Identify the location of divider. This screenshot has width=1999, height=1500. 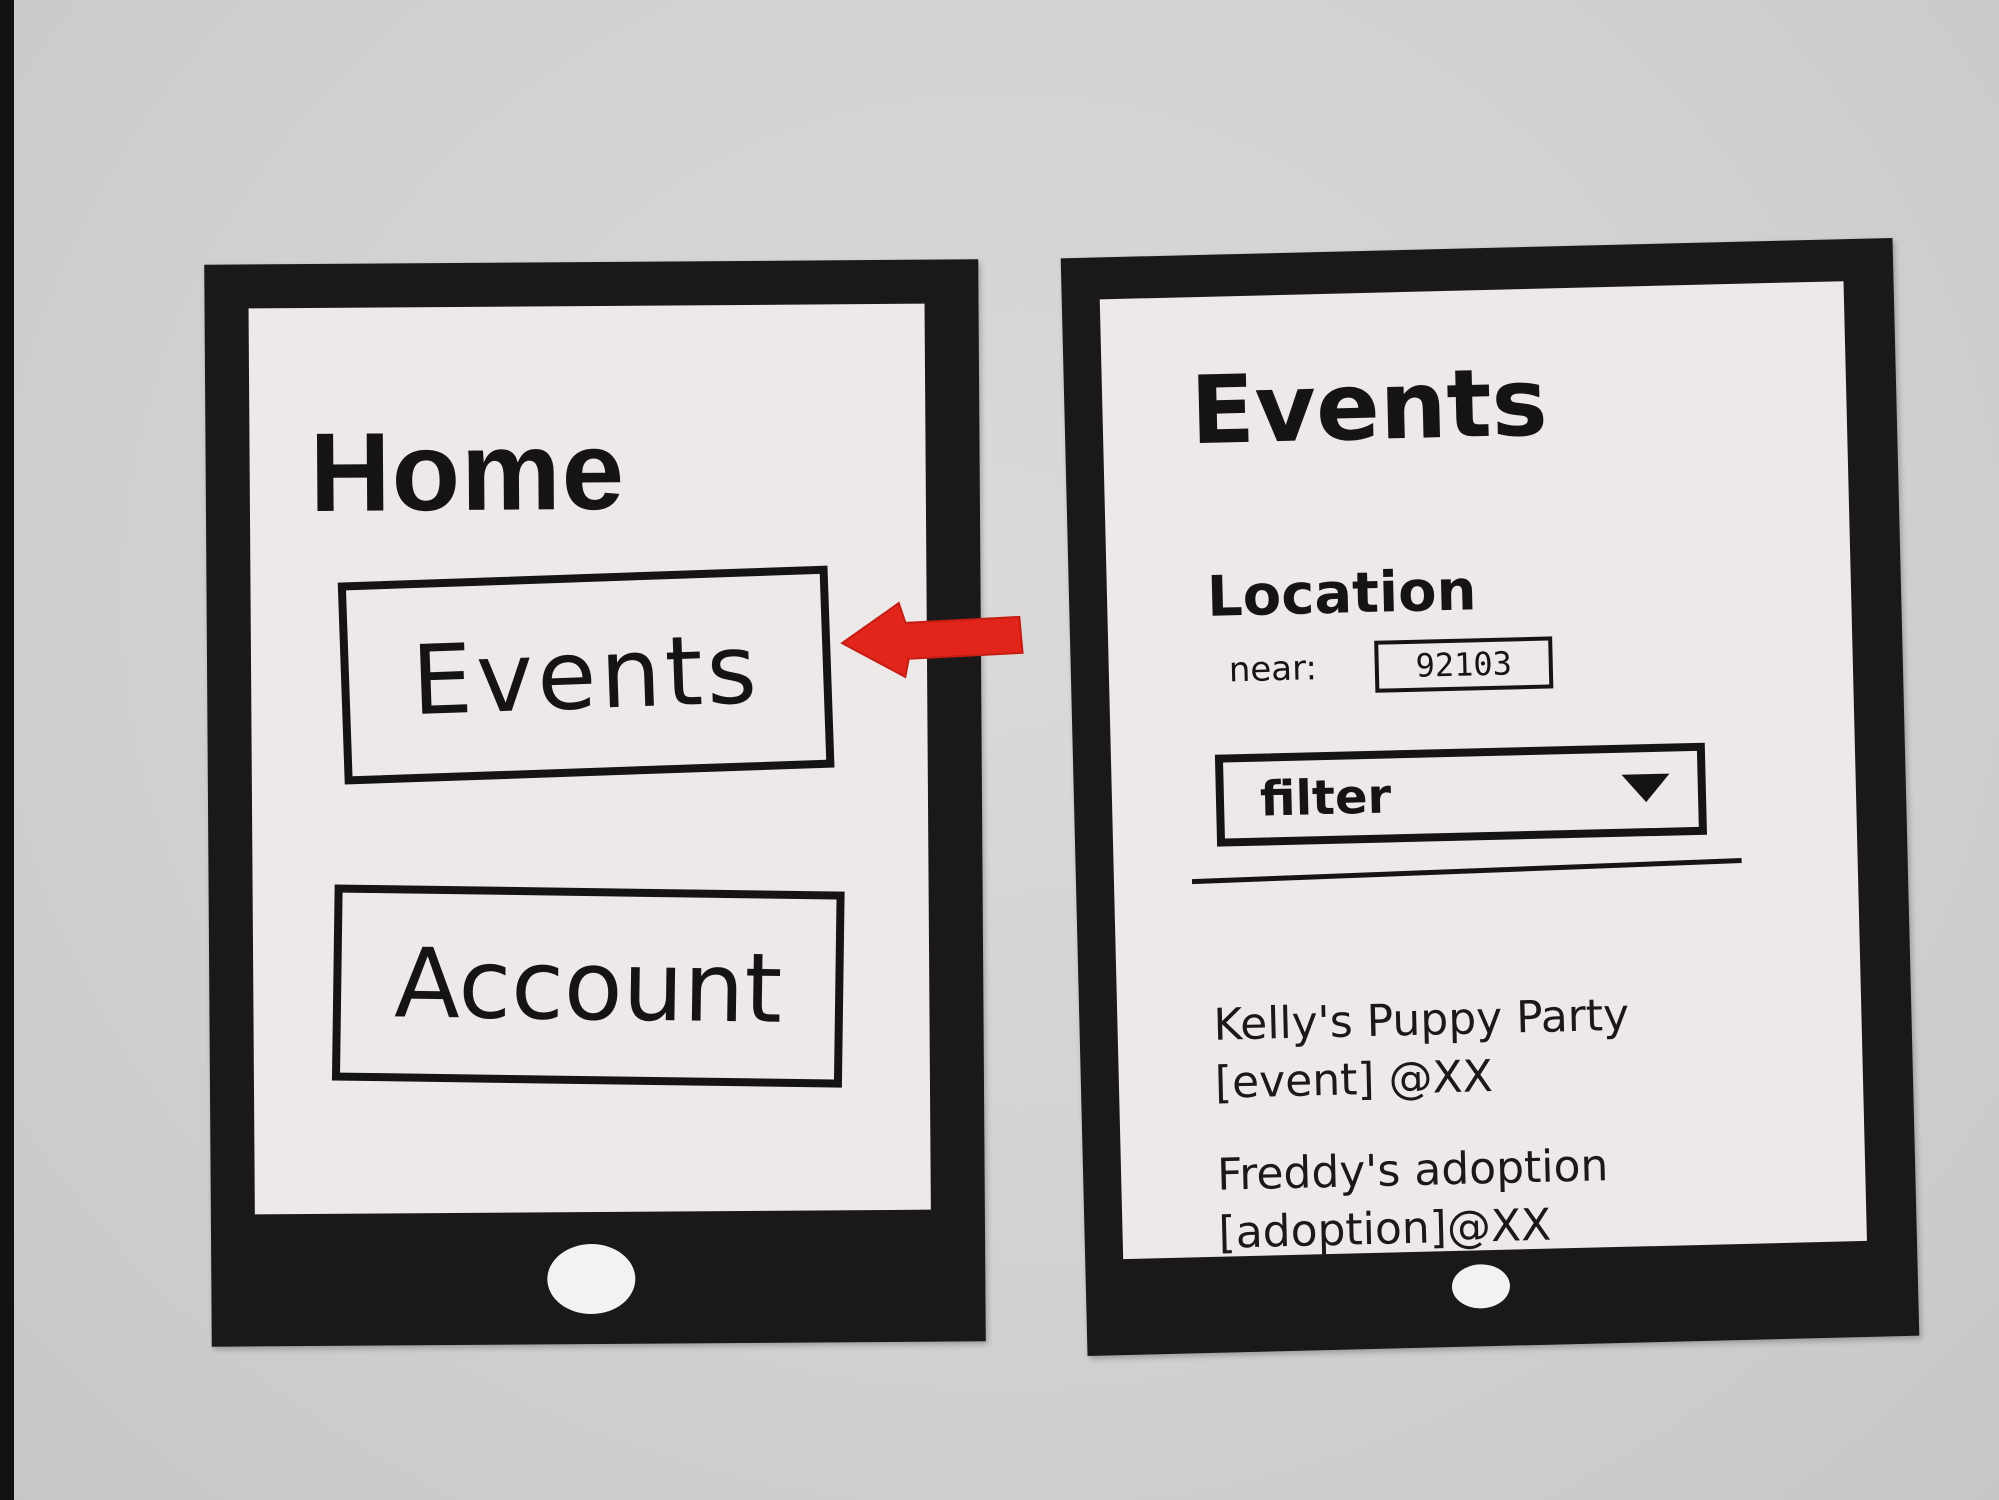
(1466, 871).